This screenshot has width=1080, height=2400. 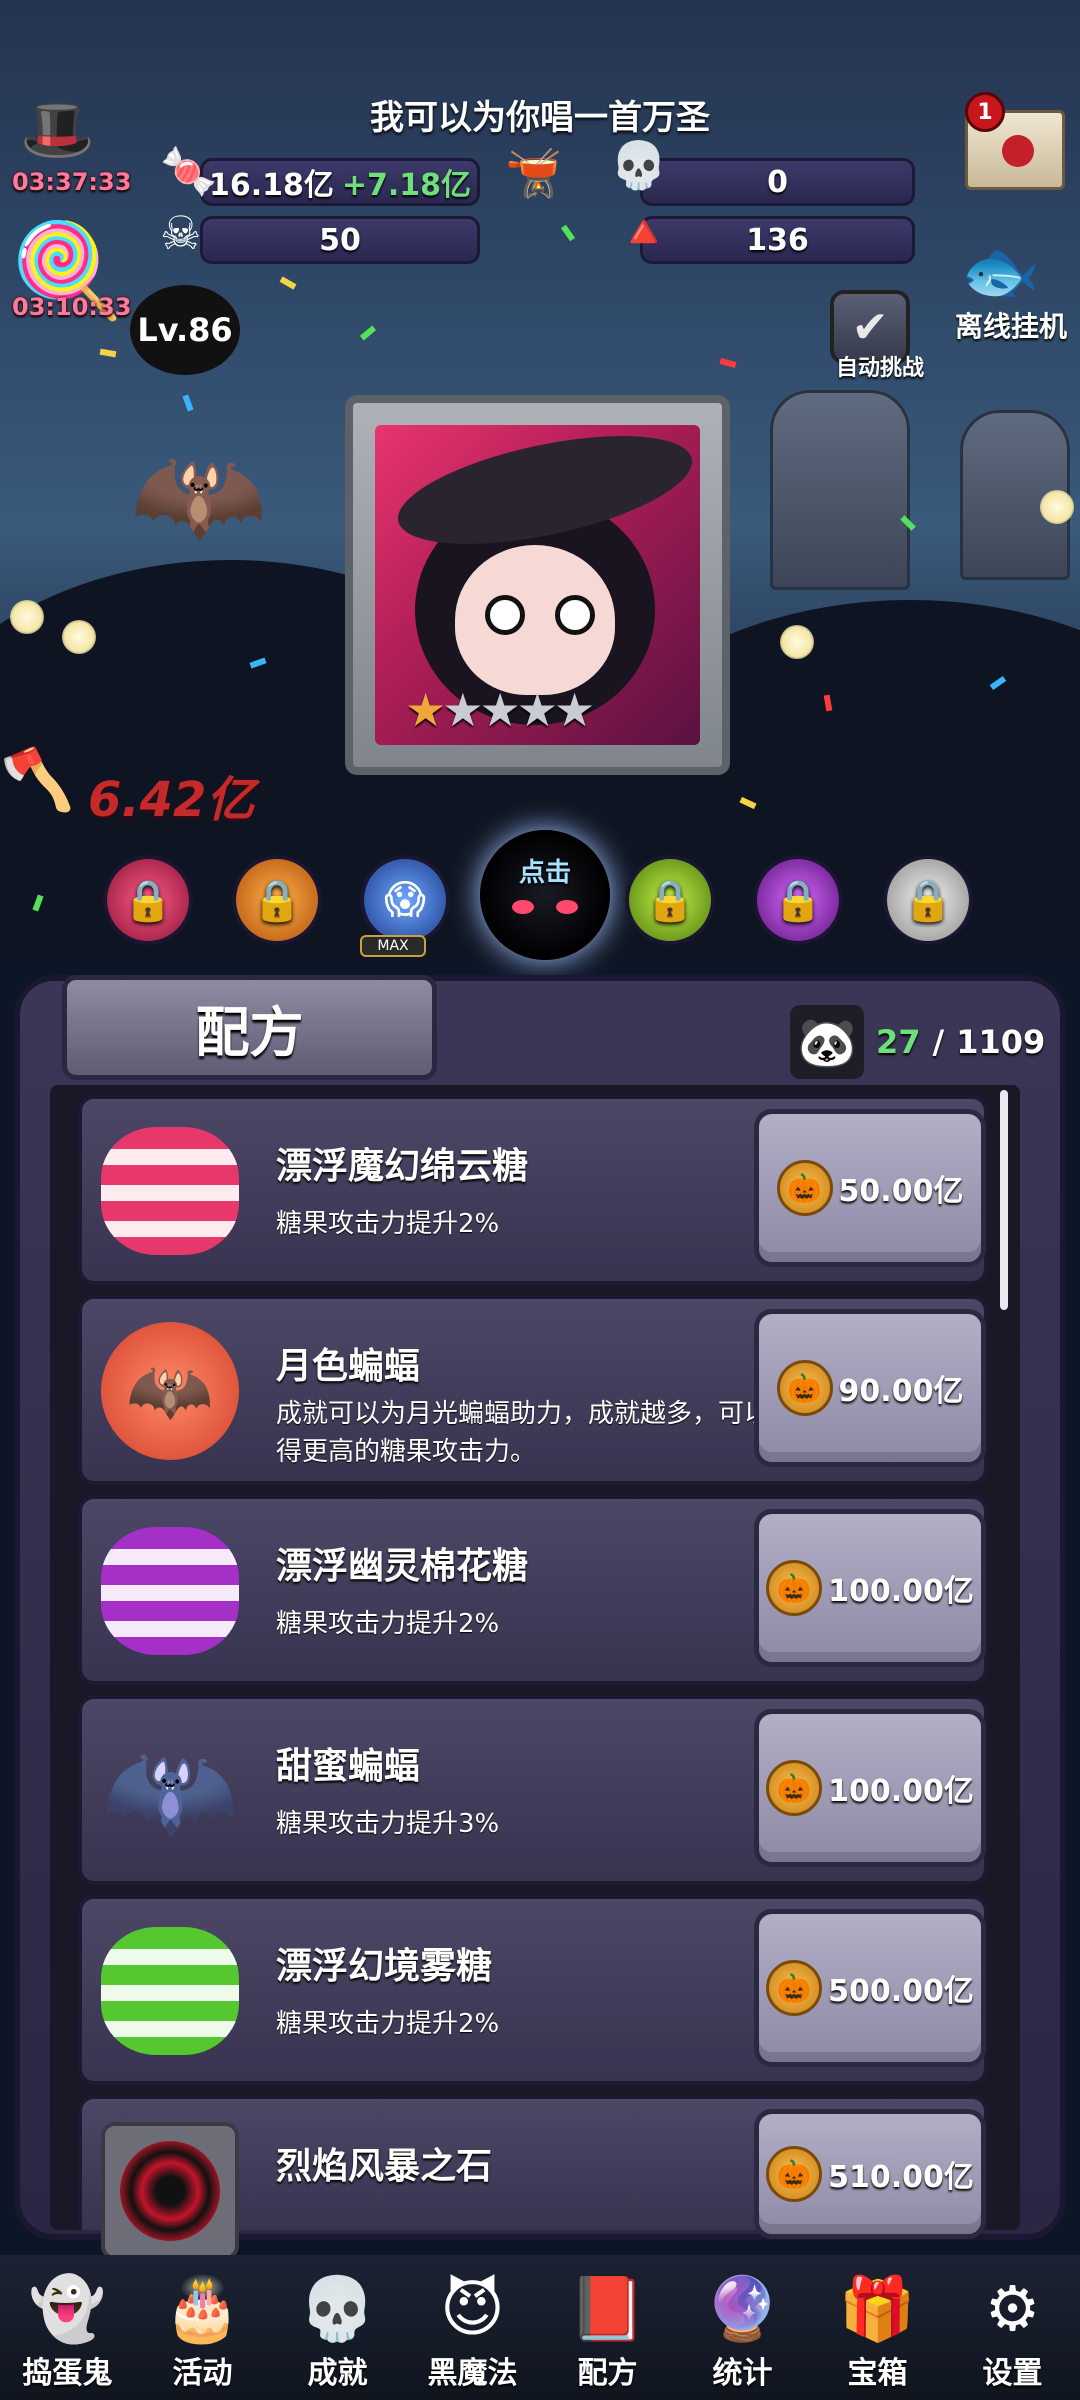 I want to click on demon-click-button: 点击, so click(x=545, y=895).